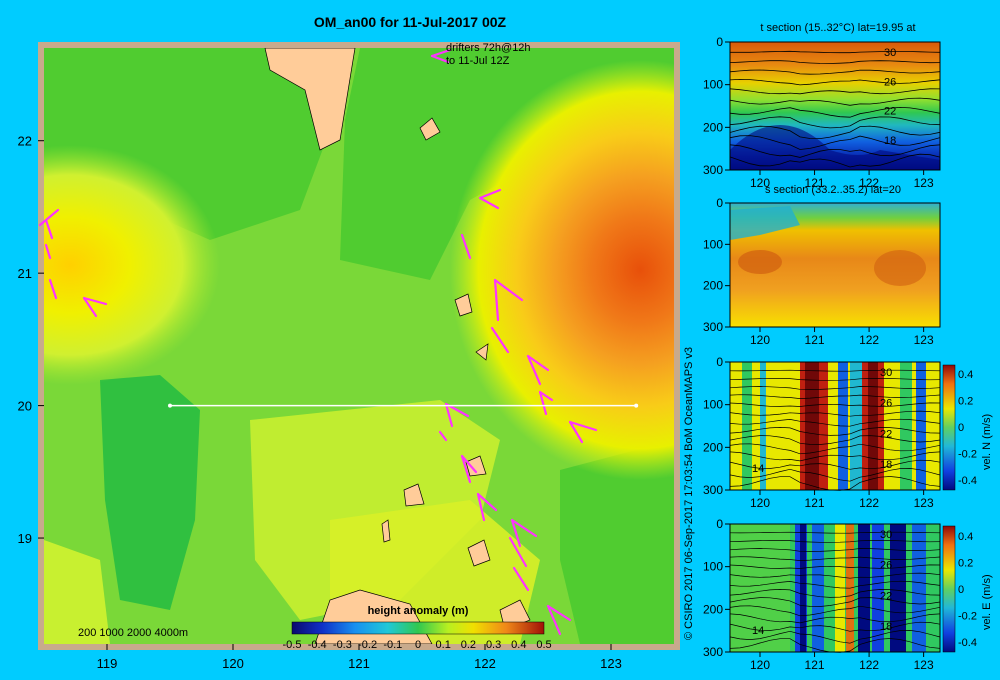 This screenshot has width=1000, height=680. Describe the element at coordinates (25, 273) in the screenshot. I see `map-y-tick-label: 21` at that location.